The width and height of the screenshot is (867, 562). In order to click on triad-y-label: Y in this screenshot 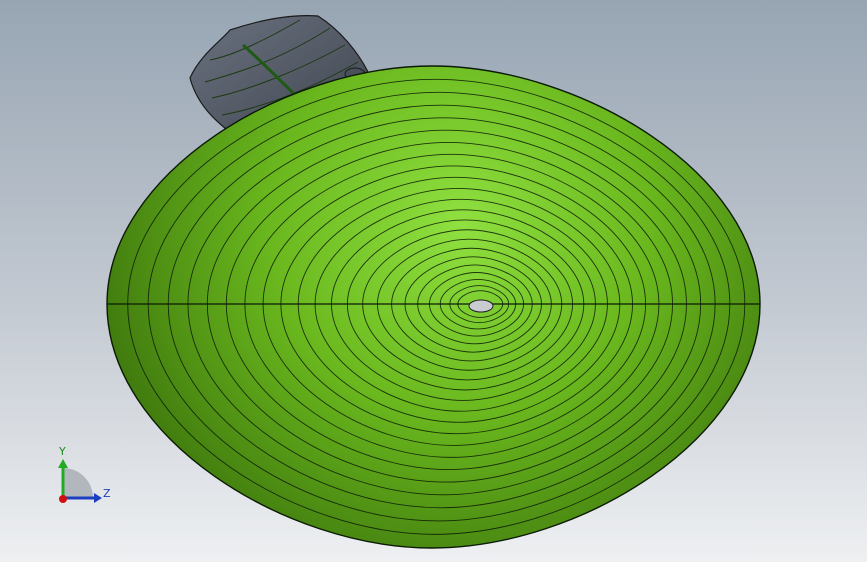, I will do `click(62, 451)`.